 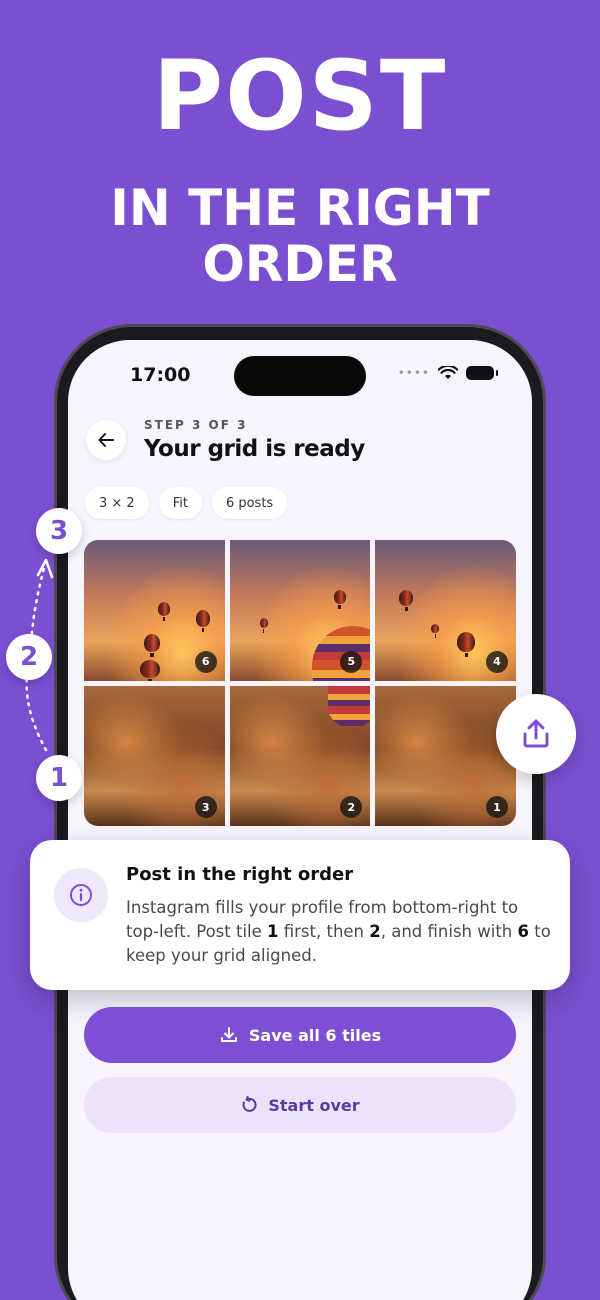 I want to click on battery-icon, so click(x=482, y=373).